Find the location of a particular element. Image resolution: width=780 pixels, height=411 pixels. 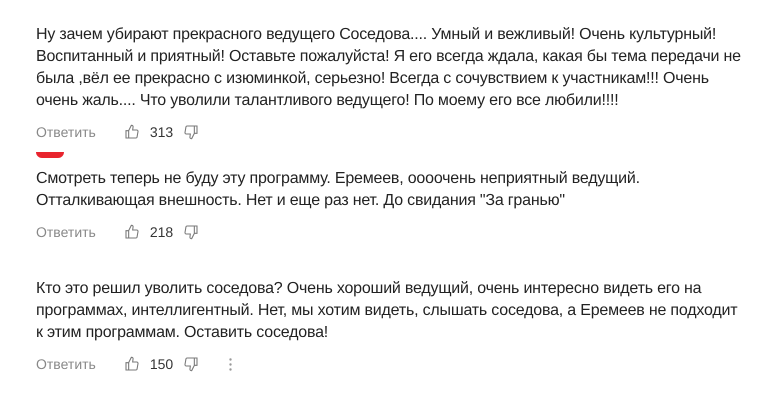

more-icon is located at coordinates (230, 364).